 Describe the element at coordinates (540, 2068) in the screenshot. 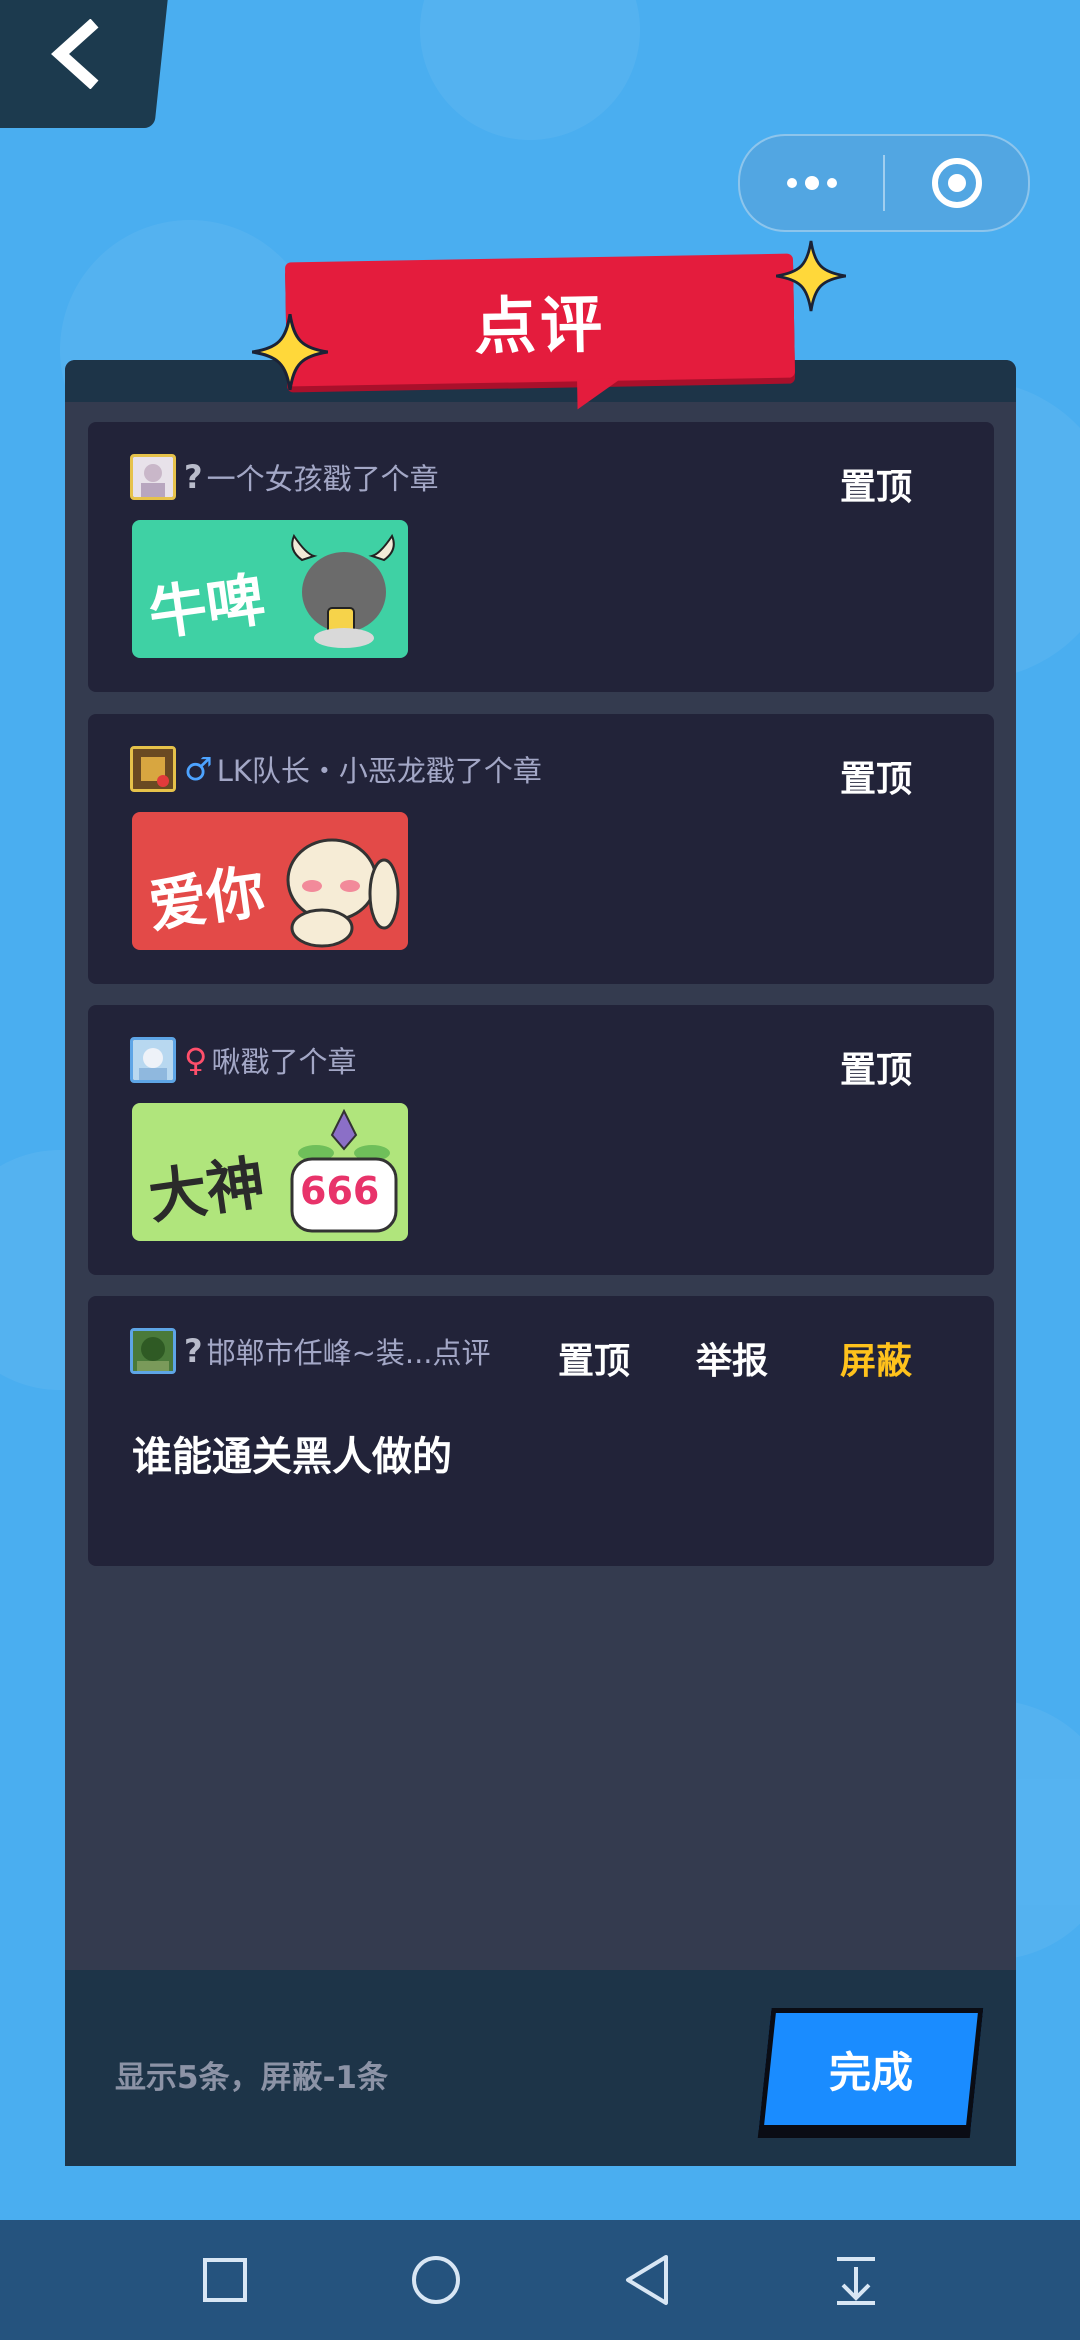

I see `panel-footer: 显示5条，屏蔽-1条 完成` at that location.